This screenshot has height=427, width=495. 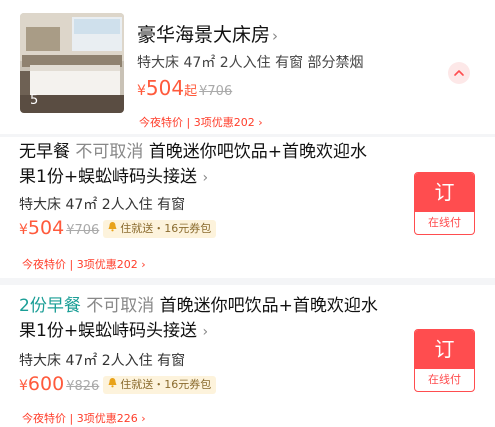 What do you see at coordinates (216, 91) in the screenshot?
I see `room-original-price: ¥706` at bounding box center [216, 91].